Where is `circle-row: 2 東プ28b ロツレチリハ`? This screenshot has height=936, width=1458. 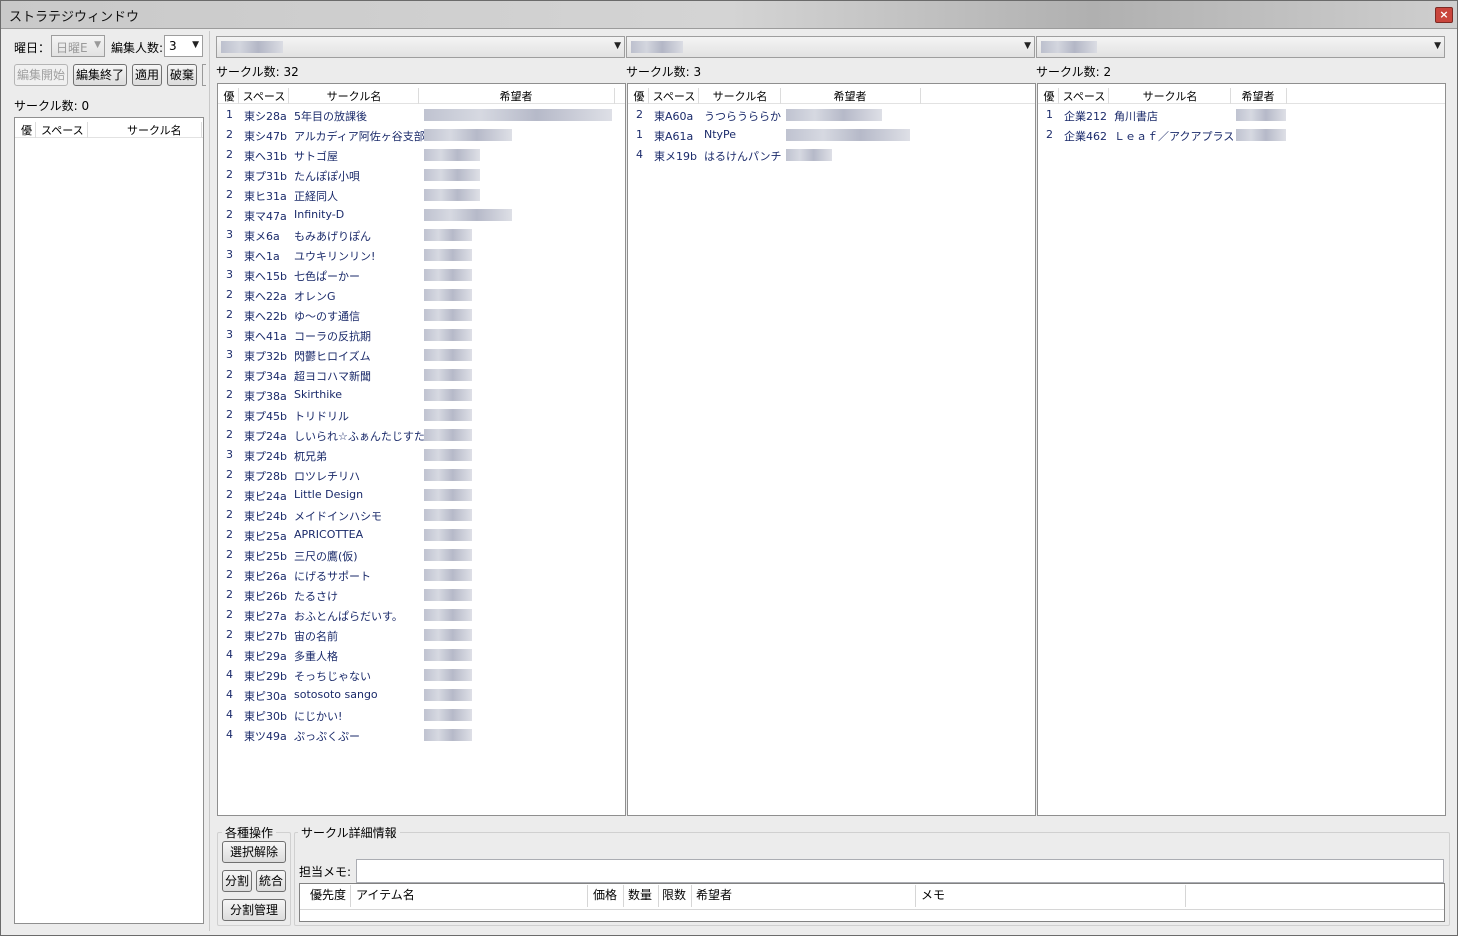
circle-row: 2 東プ28b ロツレチリハ is located at coordinates (421, 475).